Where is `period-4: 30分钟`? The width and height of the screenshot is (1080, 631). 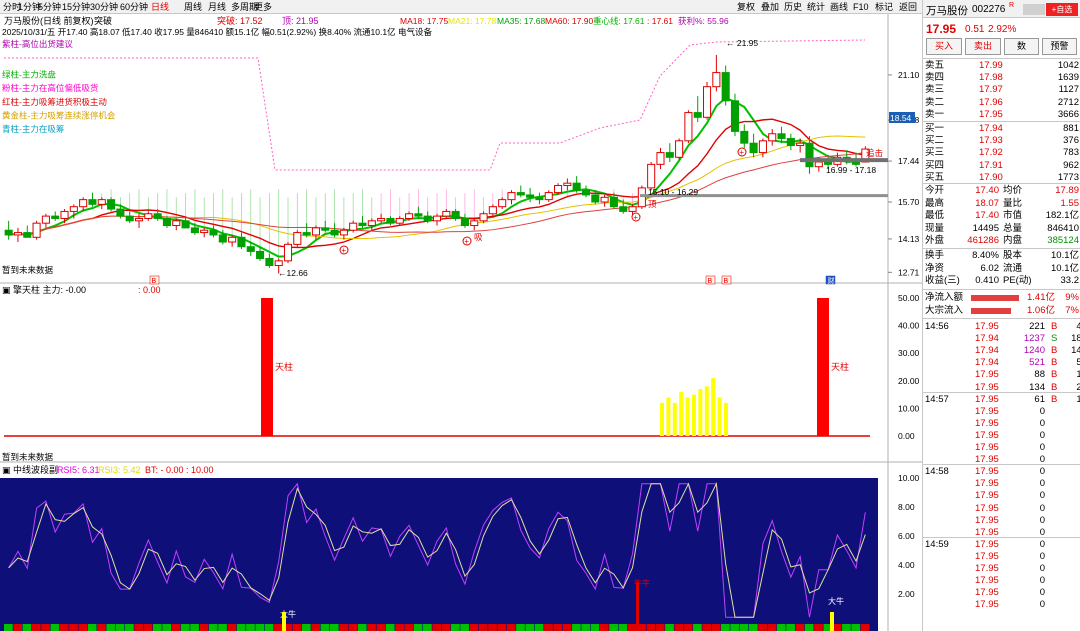
period-4: 30分钟 is located at coordinates (104, 7).